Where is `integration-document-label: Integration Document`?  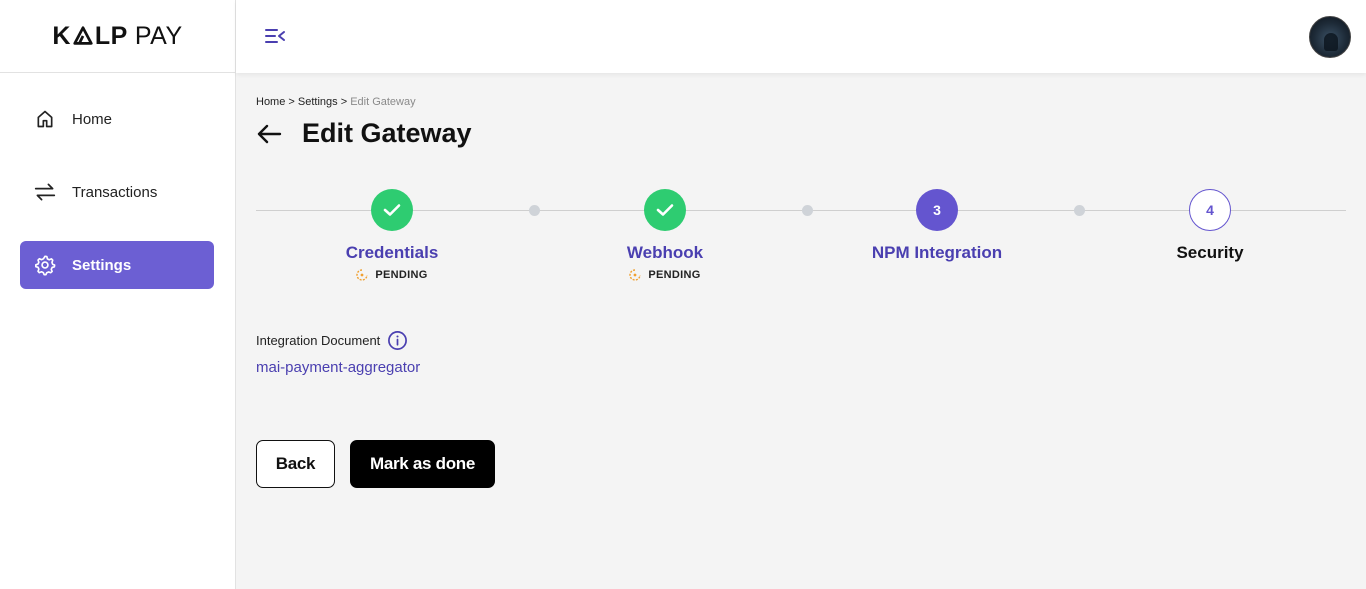 integration-document-label: Integration Document is located at coordinates (332, 340).